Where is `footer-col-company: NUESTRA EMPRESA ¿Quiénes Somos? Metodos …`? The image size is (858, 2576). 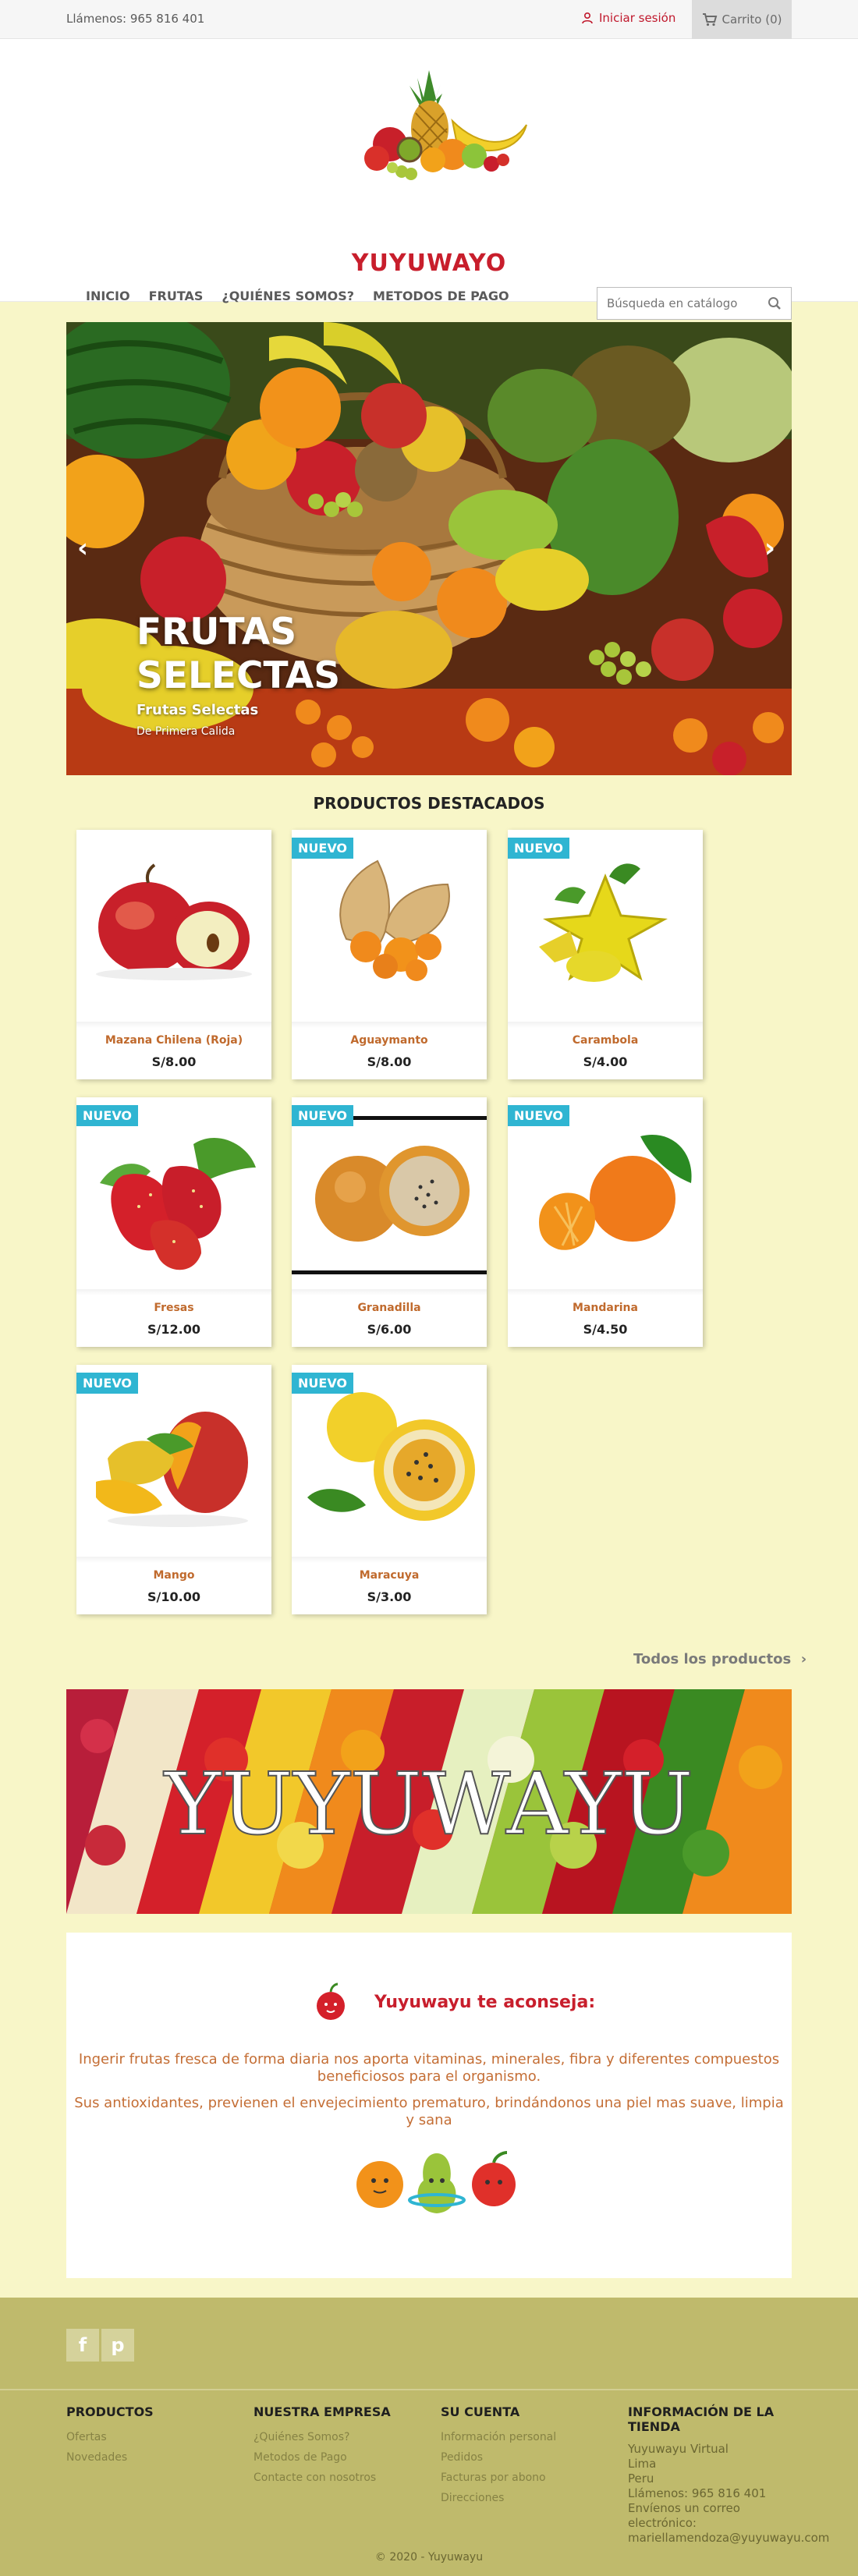 footer-col-company: NUESTRA EMPRESA ¿Quiénes Somos? Metodos … is located at coordinates (323, 2446).